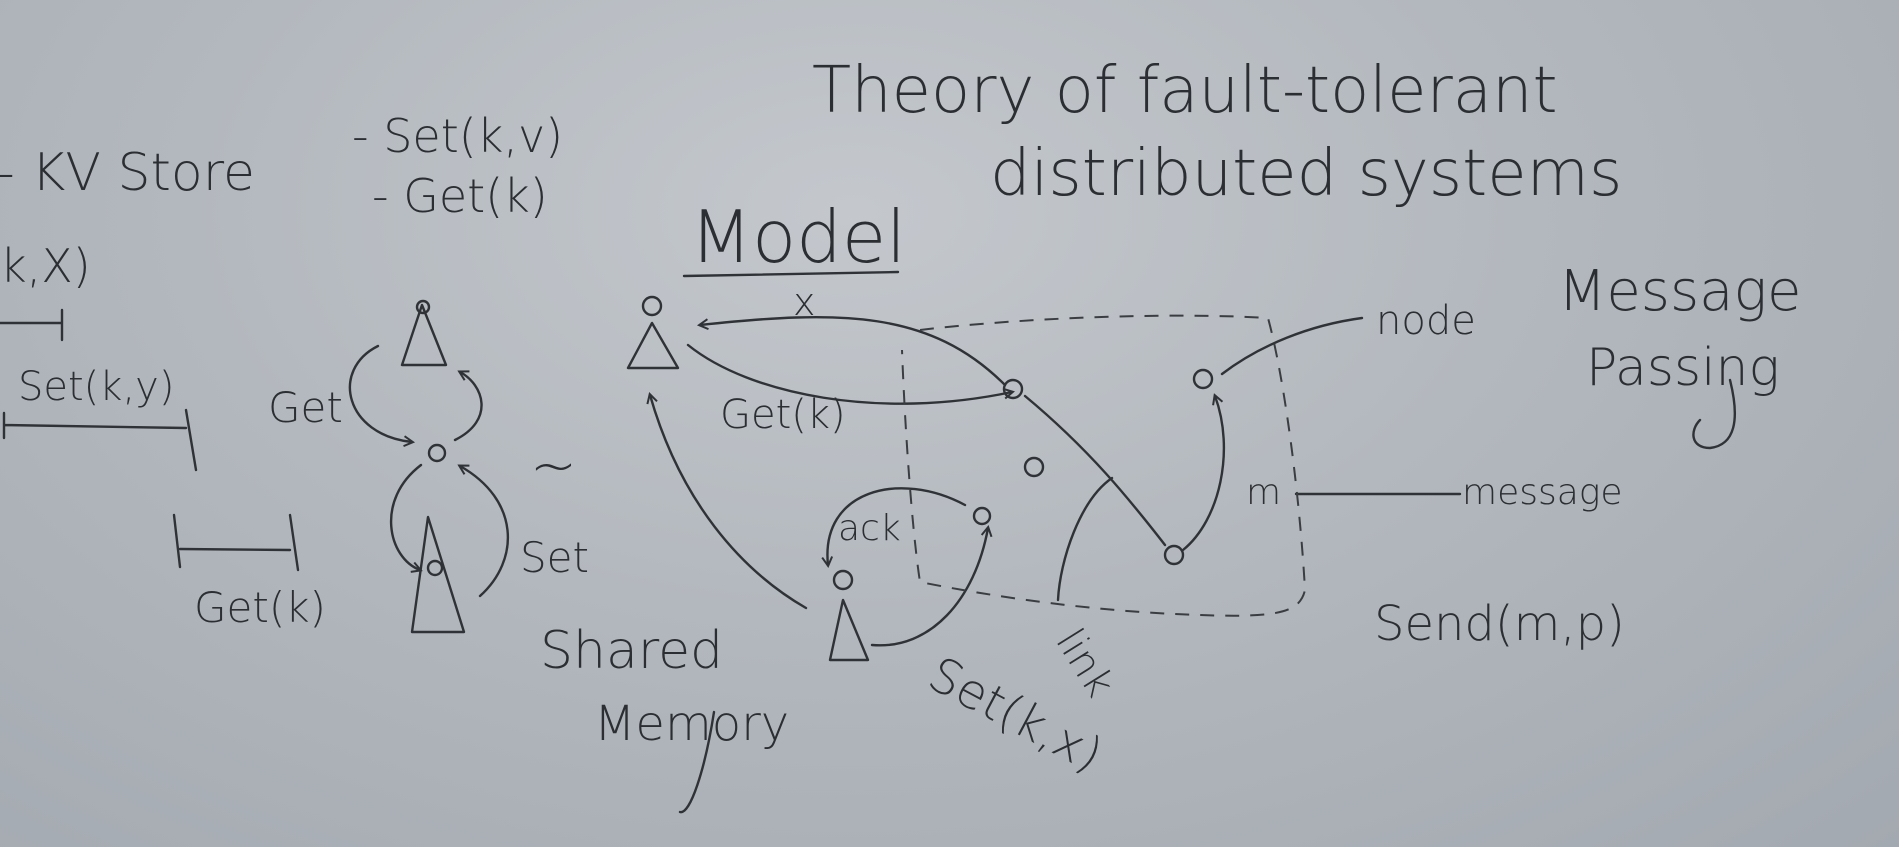 This screenshot has width=1899, height=847. What do you see at coordinates (405, 516) in the screenshot?
I see `set-request-arrow` at bounding box center [405, 516].